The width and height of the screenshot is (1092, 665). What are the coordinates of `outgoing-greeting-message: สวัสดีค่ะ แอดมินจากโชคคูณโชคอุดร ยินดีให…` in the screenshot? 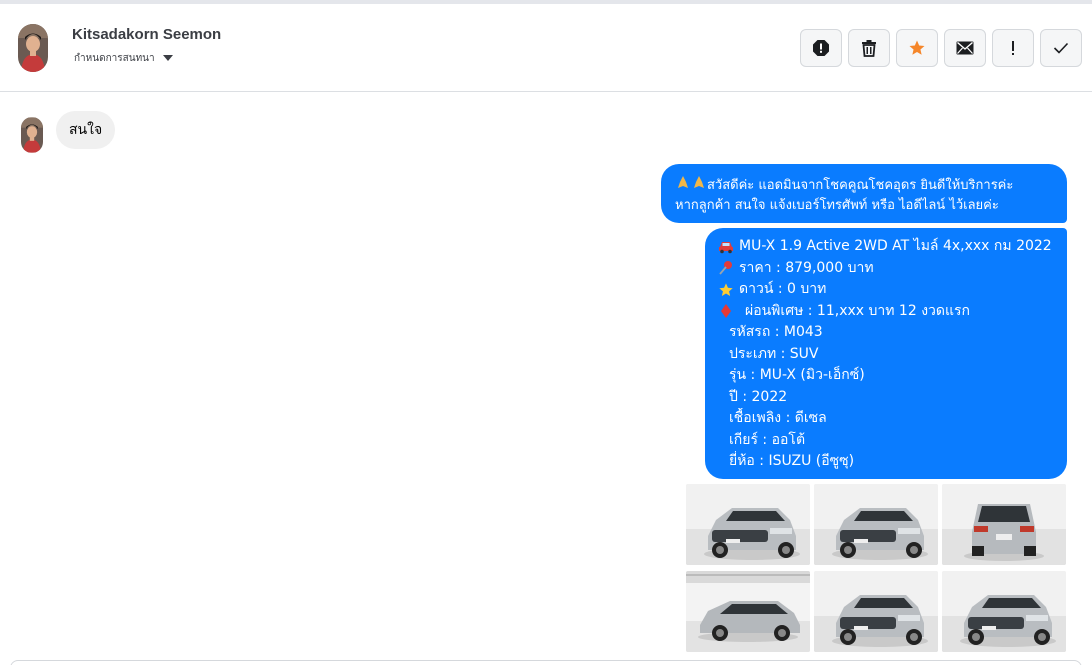 It's located at (864, 193).